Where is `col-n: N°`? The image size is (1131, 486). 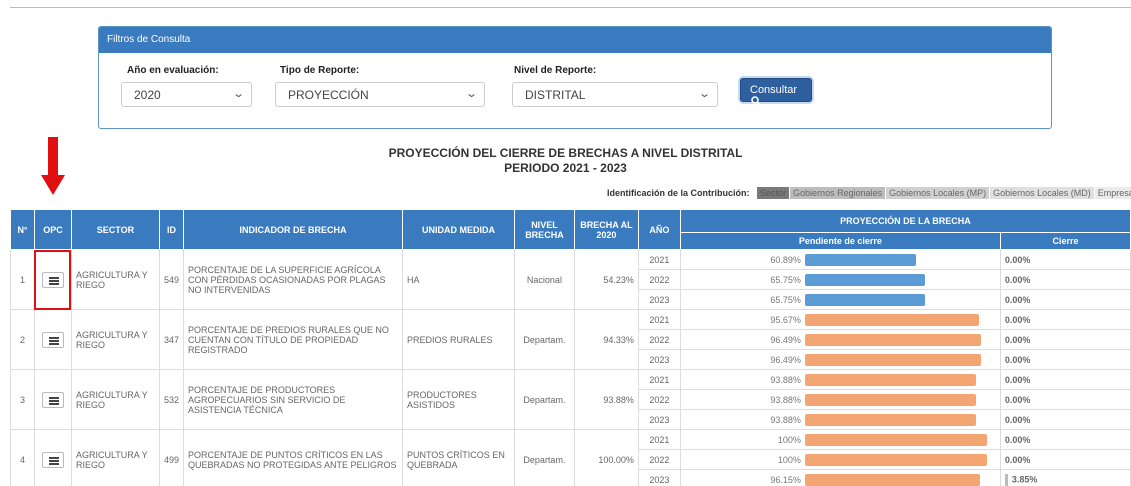 col-n: N° is located at coordinates (22, 229).